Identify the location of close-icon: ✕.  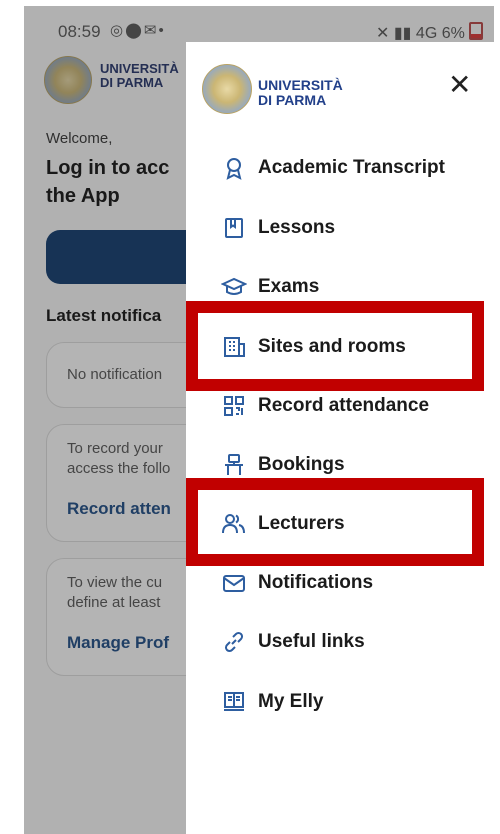
(459, 84).